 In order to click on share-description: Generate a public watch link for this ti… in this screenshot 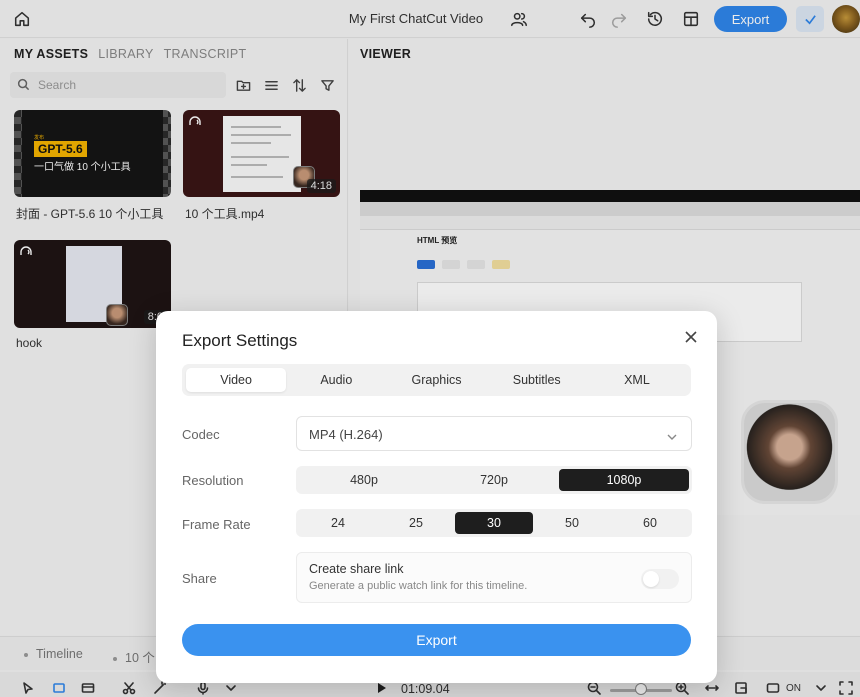, I will do `click(418, 586)`.